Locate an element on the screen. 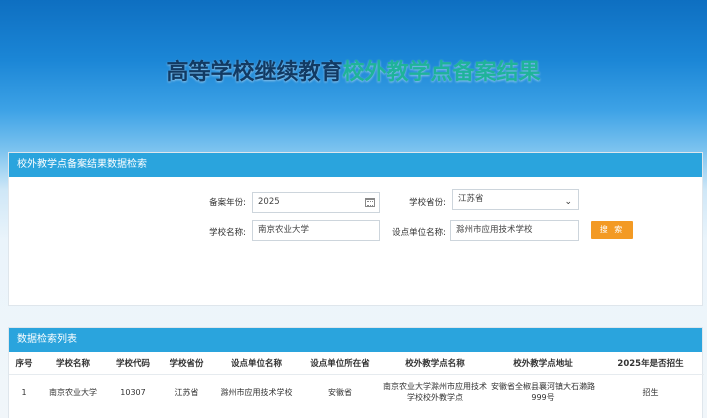 The width and height of the screenshot is (707, 418). page-title-part1: 高等学校继续教育 is located at coordinates (254, 72).